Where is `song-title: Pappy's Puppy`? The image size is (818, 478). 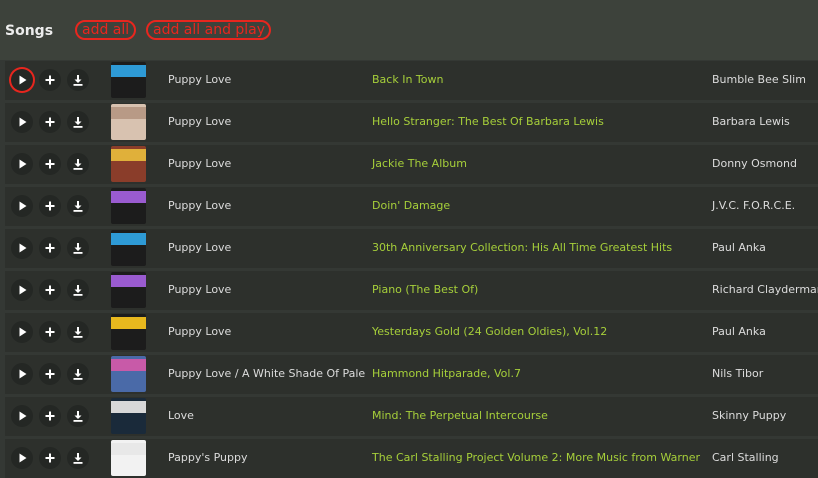
song-title: Pappy's Puppy is located at coordinates (208, 457).